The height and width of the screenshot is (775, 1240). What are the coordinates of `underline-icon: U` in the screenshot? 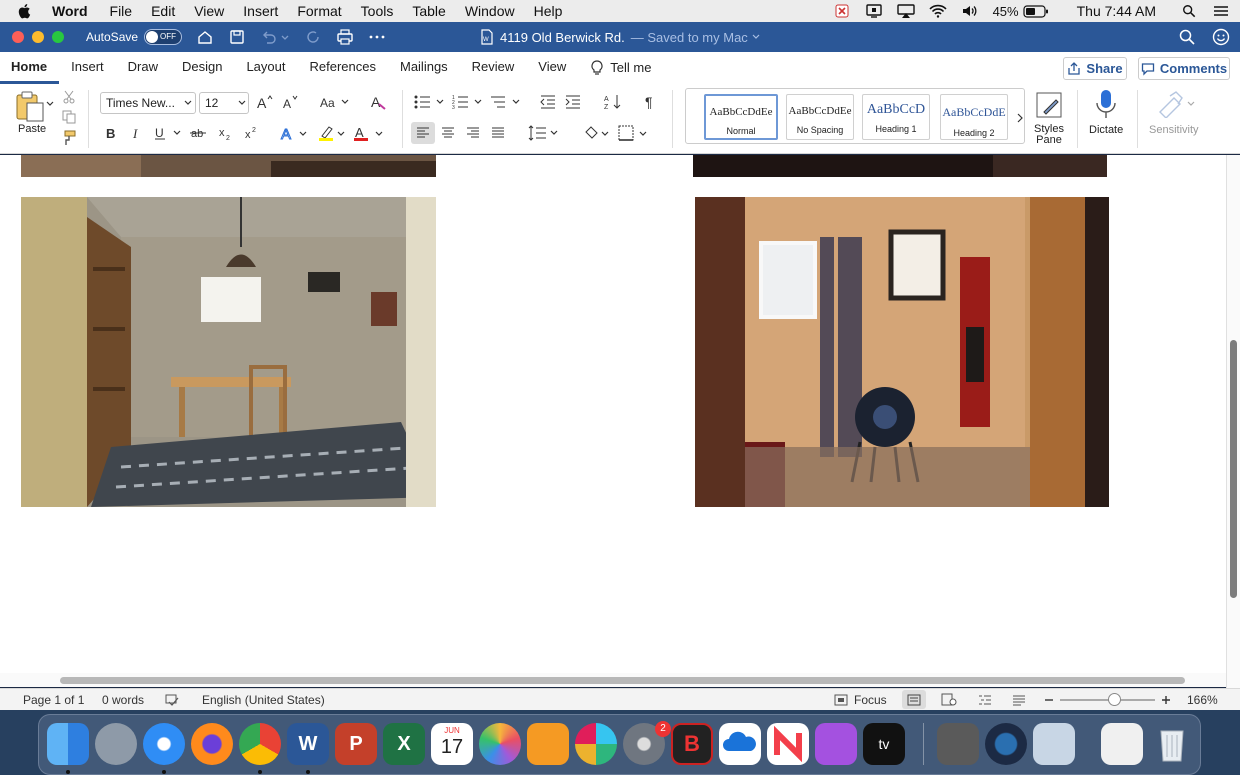 It's located at (168, 133).